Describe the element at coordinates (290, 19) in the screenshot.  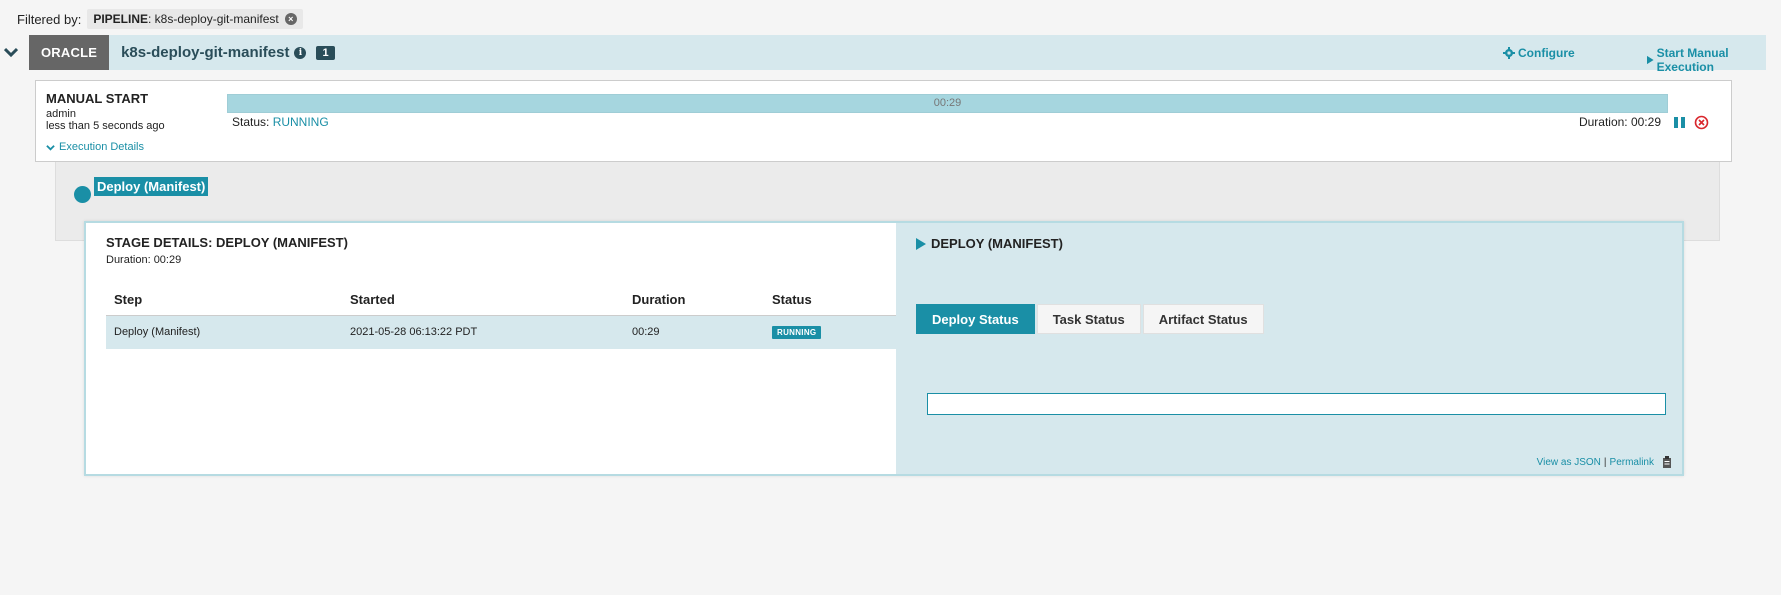
I see `remove-filter-icon: ×` at that location.